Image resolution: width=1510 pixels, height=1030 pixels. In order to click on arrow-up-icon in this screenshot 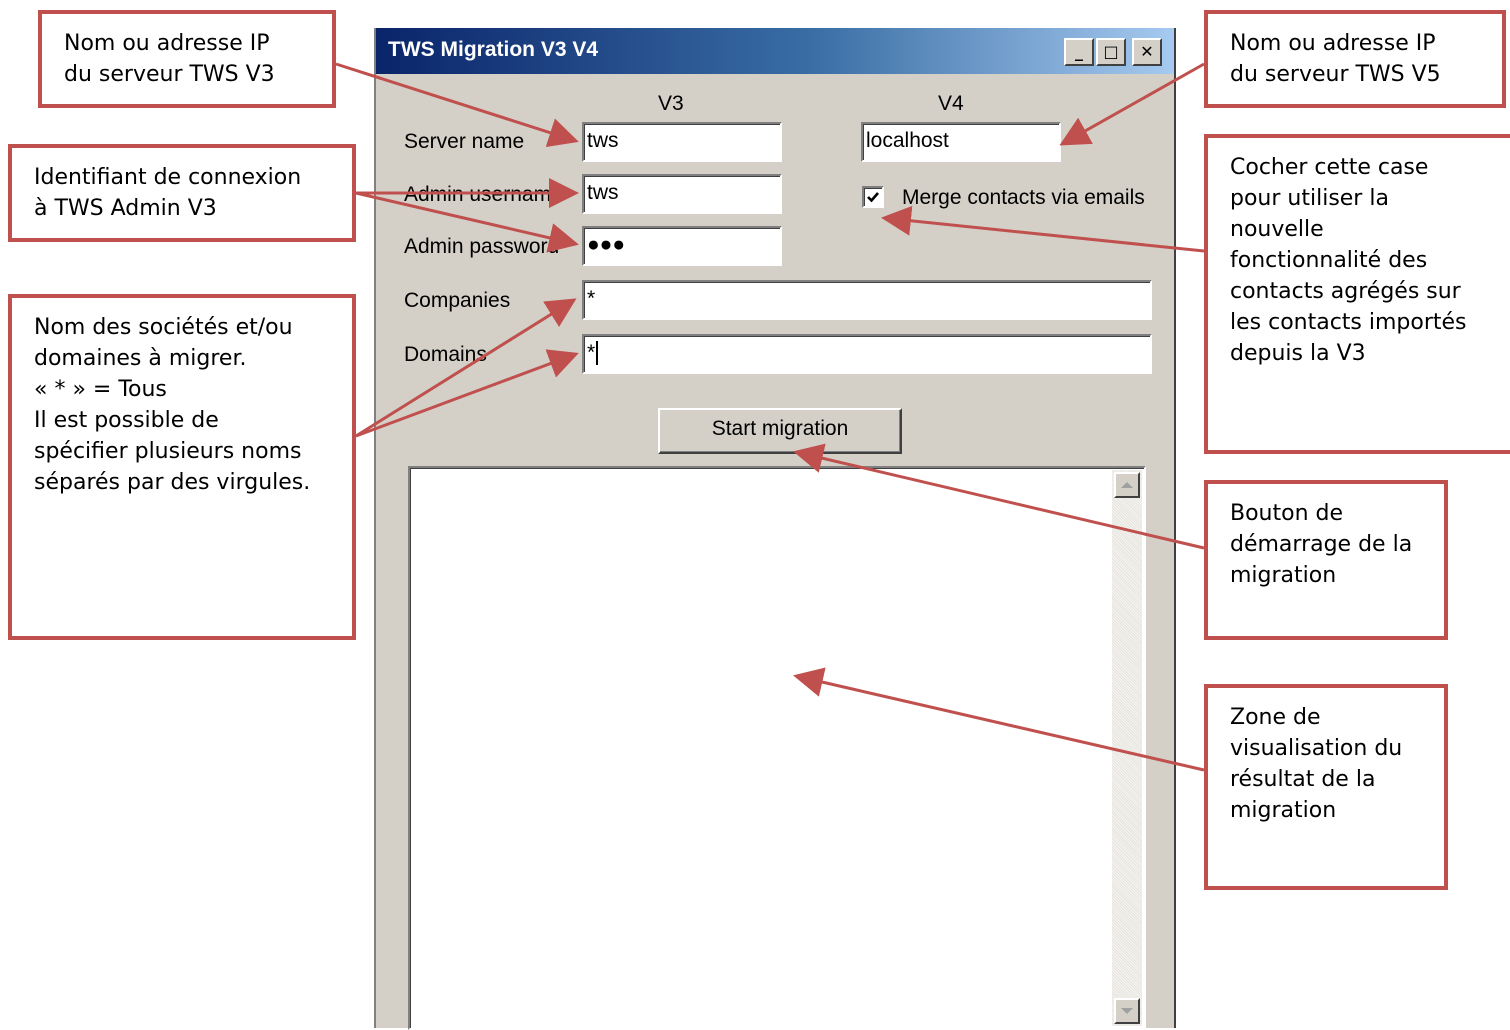, I will do `click(1127, 485)`.